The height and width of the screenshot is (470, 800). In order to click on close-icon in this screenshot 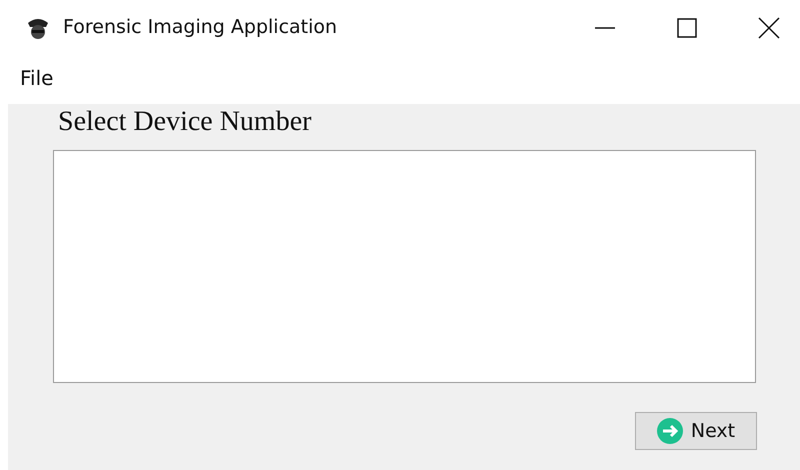, I will do `click(769, 27)`.